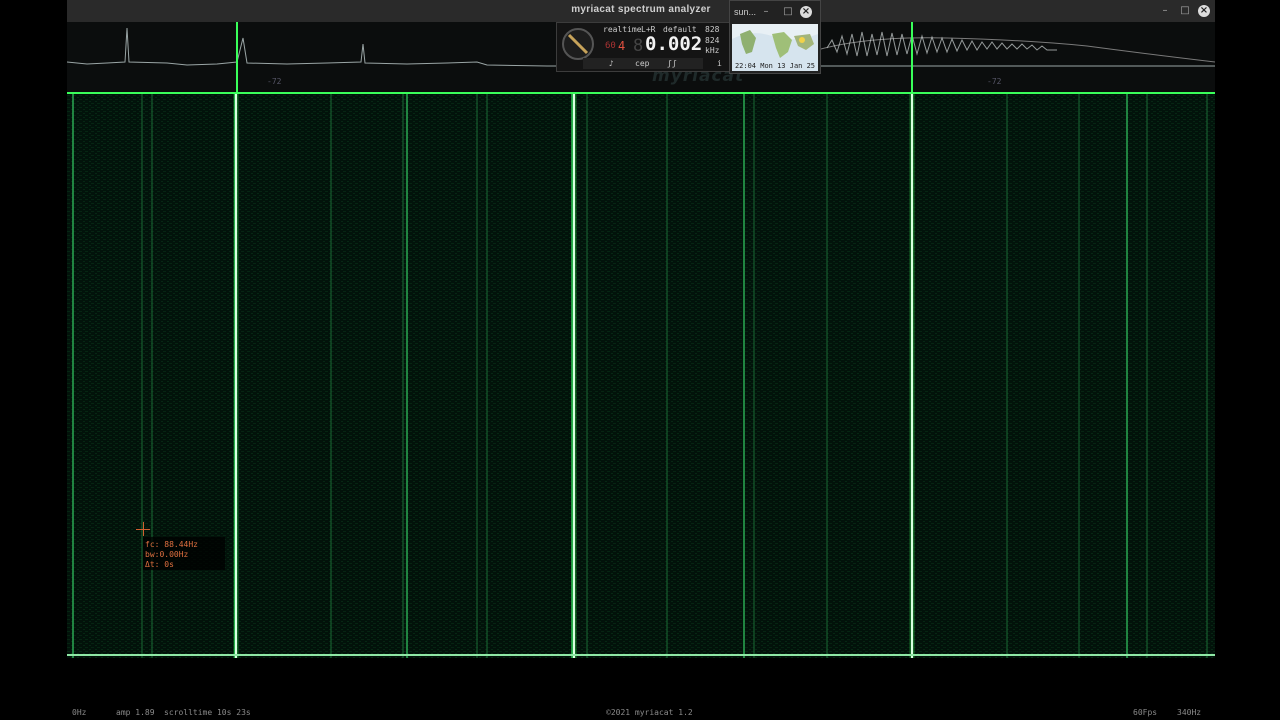 This screenshot has height=720, width=1280. Describe the element at coordinates (578, 44) in the screenshot. I see `dial-icon` at that location.